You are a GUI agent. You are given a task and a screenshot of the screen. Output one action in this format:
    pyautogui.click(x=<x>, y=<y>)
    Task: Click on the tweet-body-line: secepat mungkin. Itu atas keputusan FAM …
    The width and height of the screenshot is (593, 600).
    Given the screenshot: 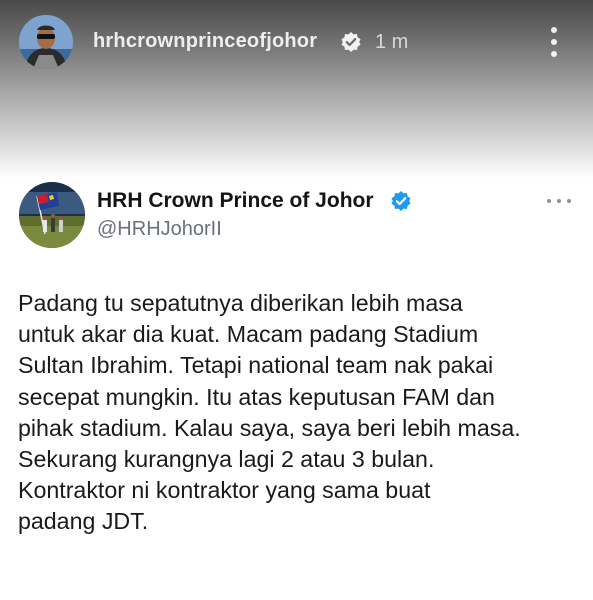 What is the action you would take?
    pyautogui.click(x=256, y=396)
    